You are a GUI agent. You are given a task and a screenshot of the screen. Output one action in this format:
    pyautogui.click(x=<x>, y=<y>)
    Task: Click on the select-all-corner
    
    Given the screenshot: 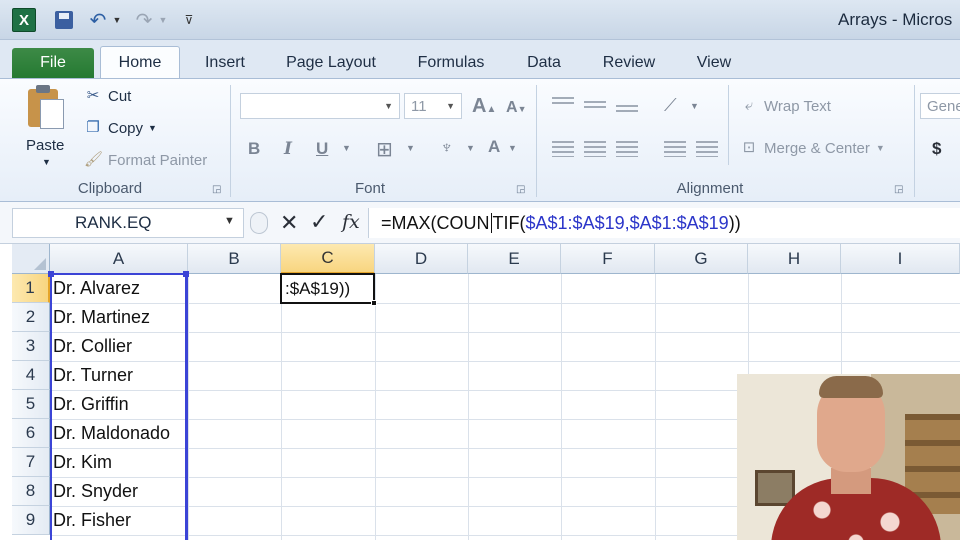 What is the action you would take?
    pyautogui.click(x=31, y=259)
    